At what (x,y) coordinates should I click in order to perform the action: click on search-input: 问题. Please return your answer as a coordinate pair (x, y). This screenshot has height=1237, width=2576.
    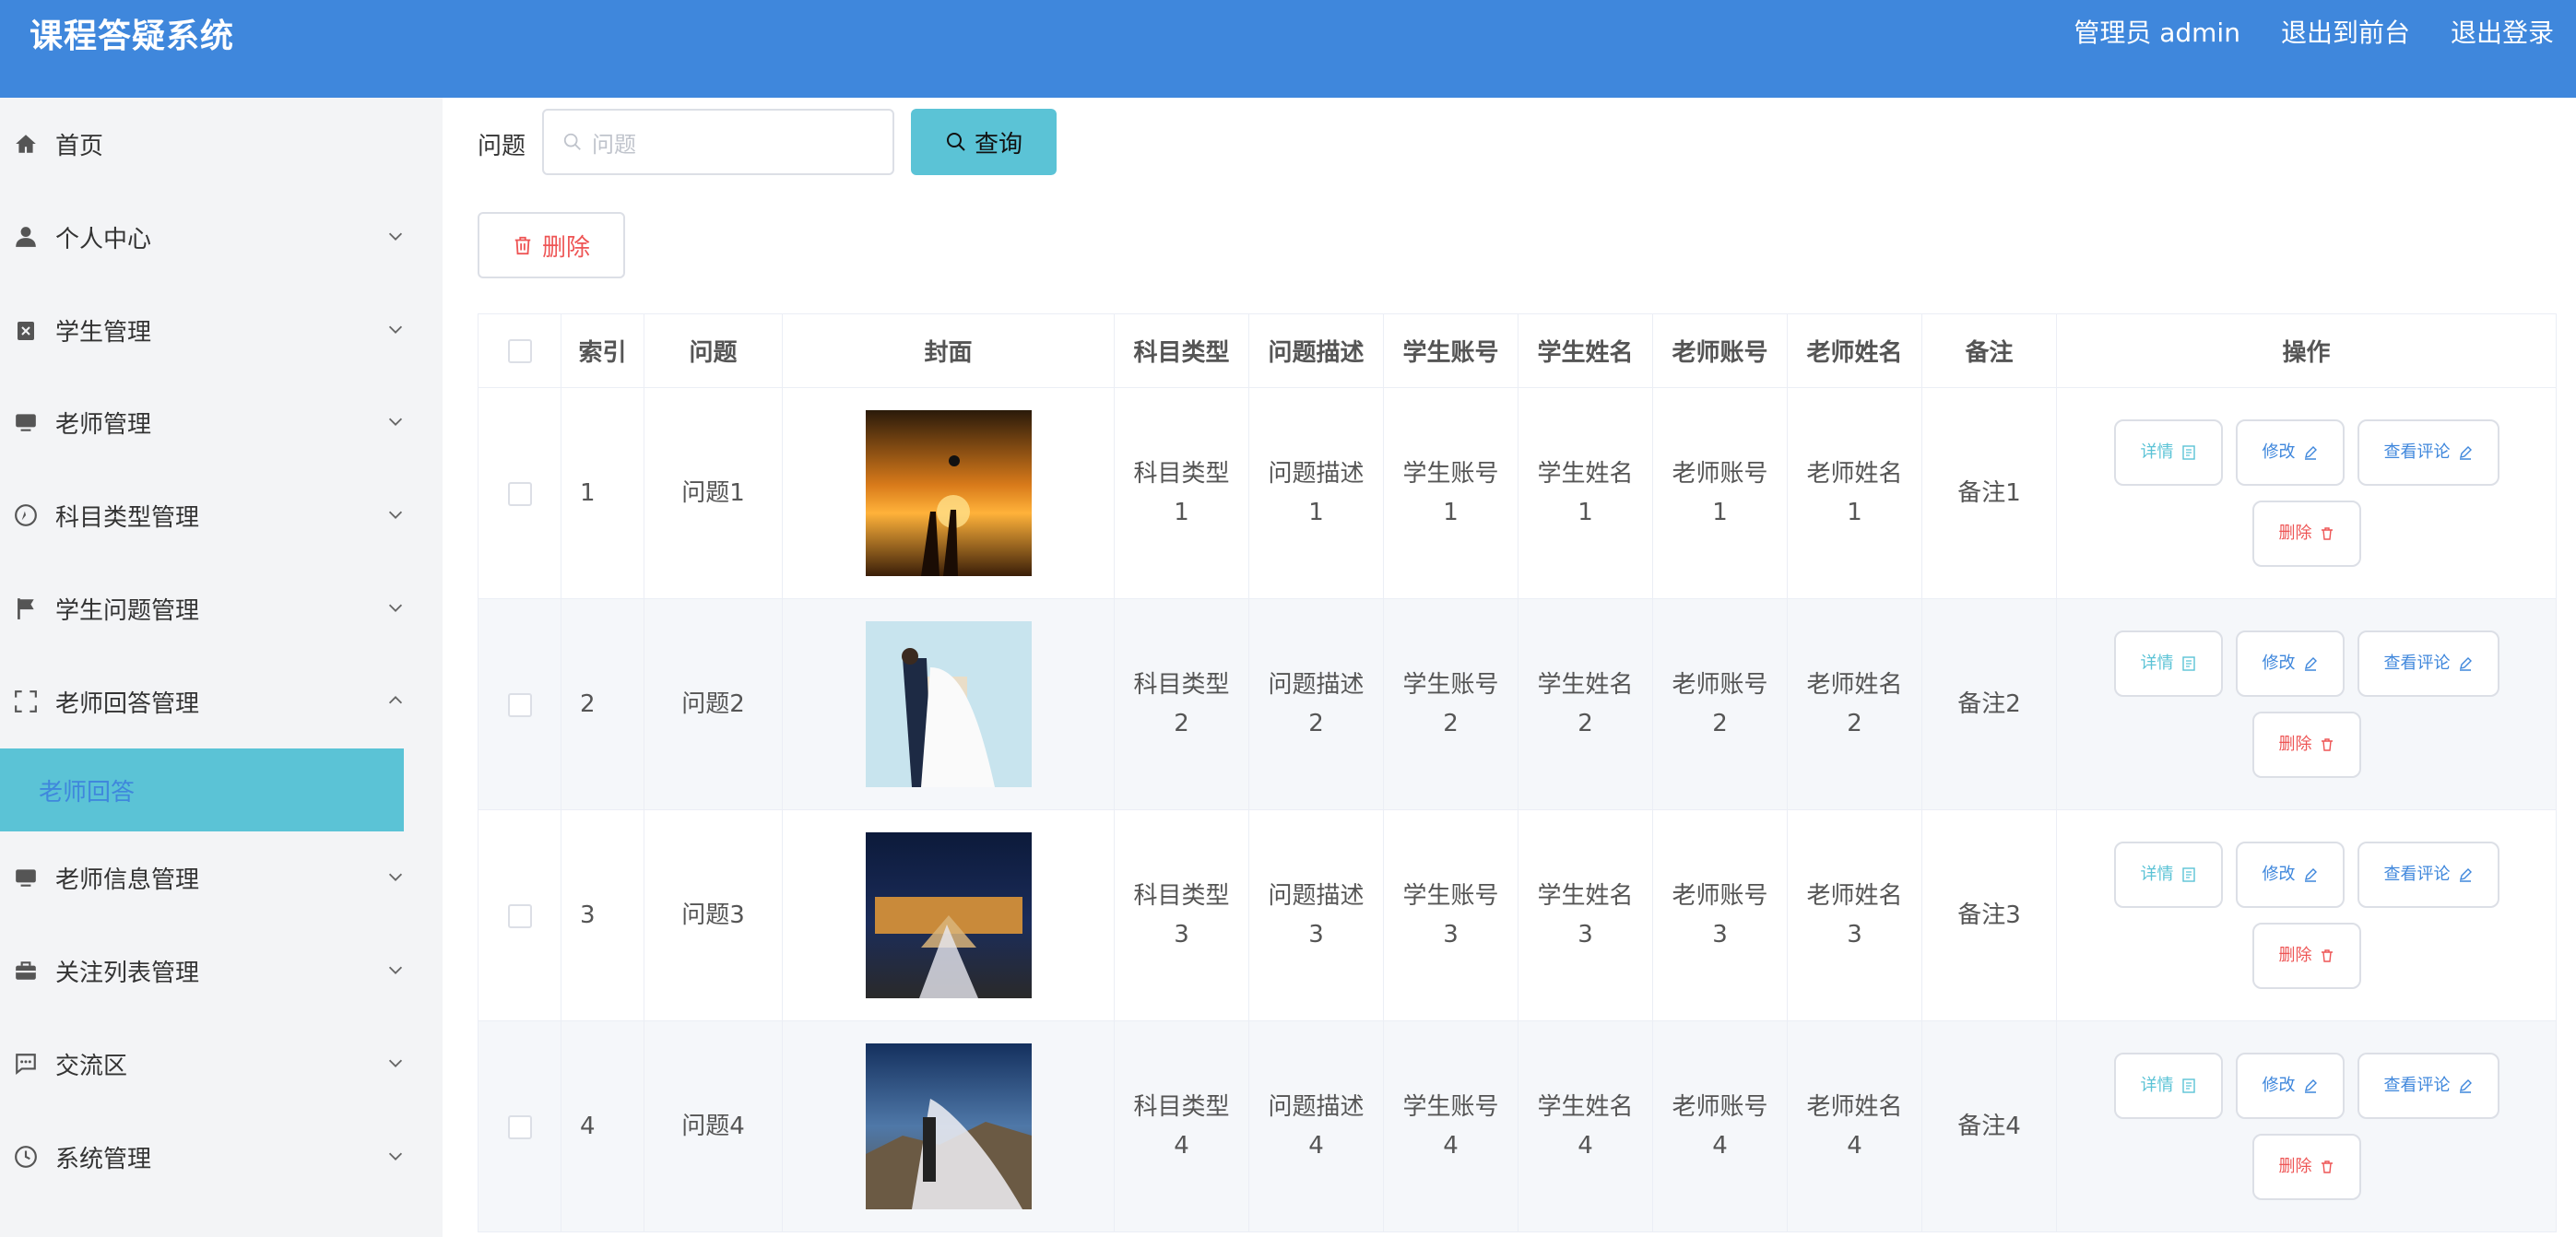
    Looking at the image, I should click on (718, 142).